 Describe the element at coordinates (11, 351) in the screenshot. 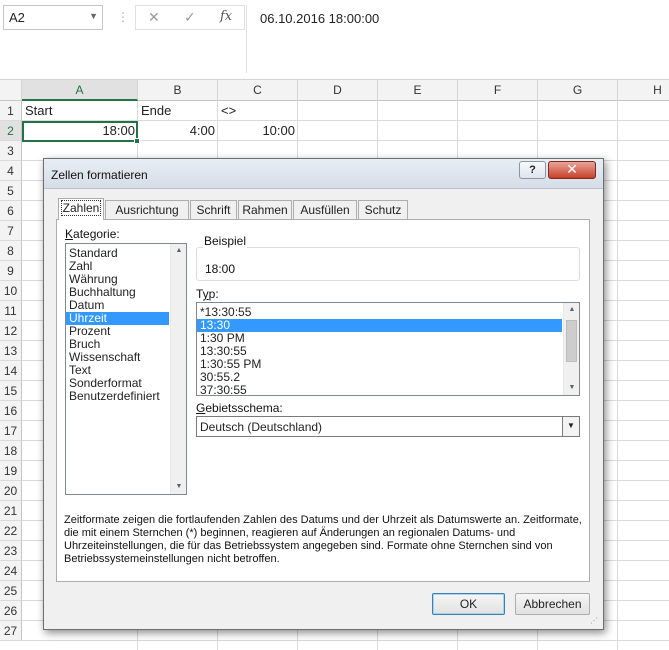

I see `row-header-13: 13` at that location.